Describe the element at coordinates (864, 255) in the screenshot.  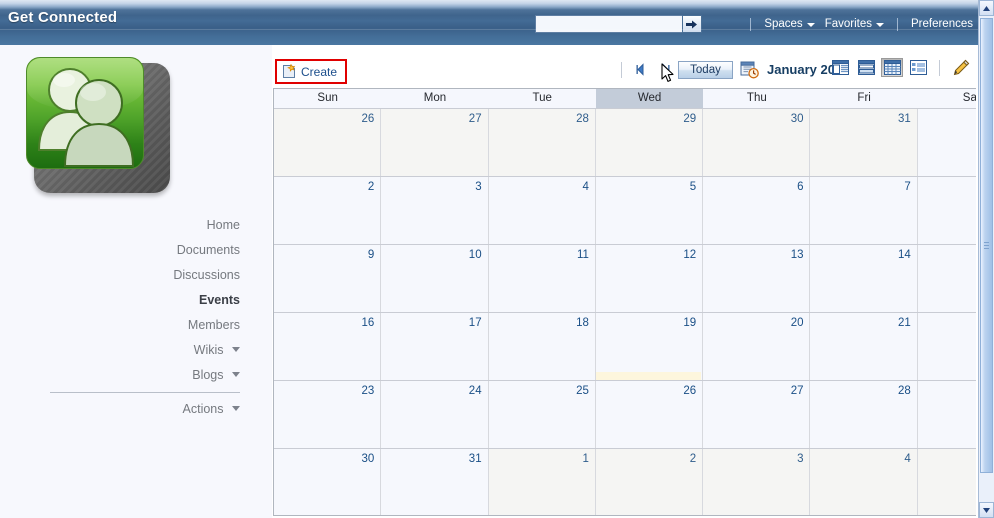
I see `day-number-cell: 14` at that location.